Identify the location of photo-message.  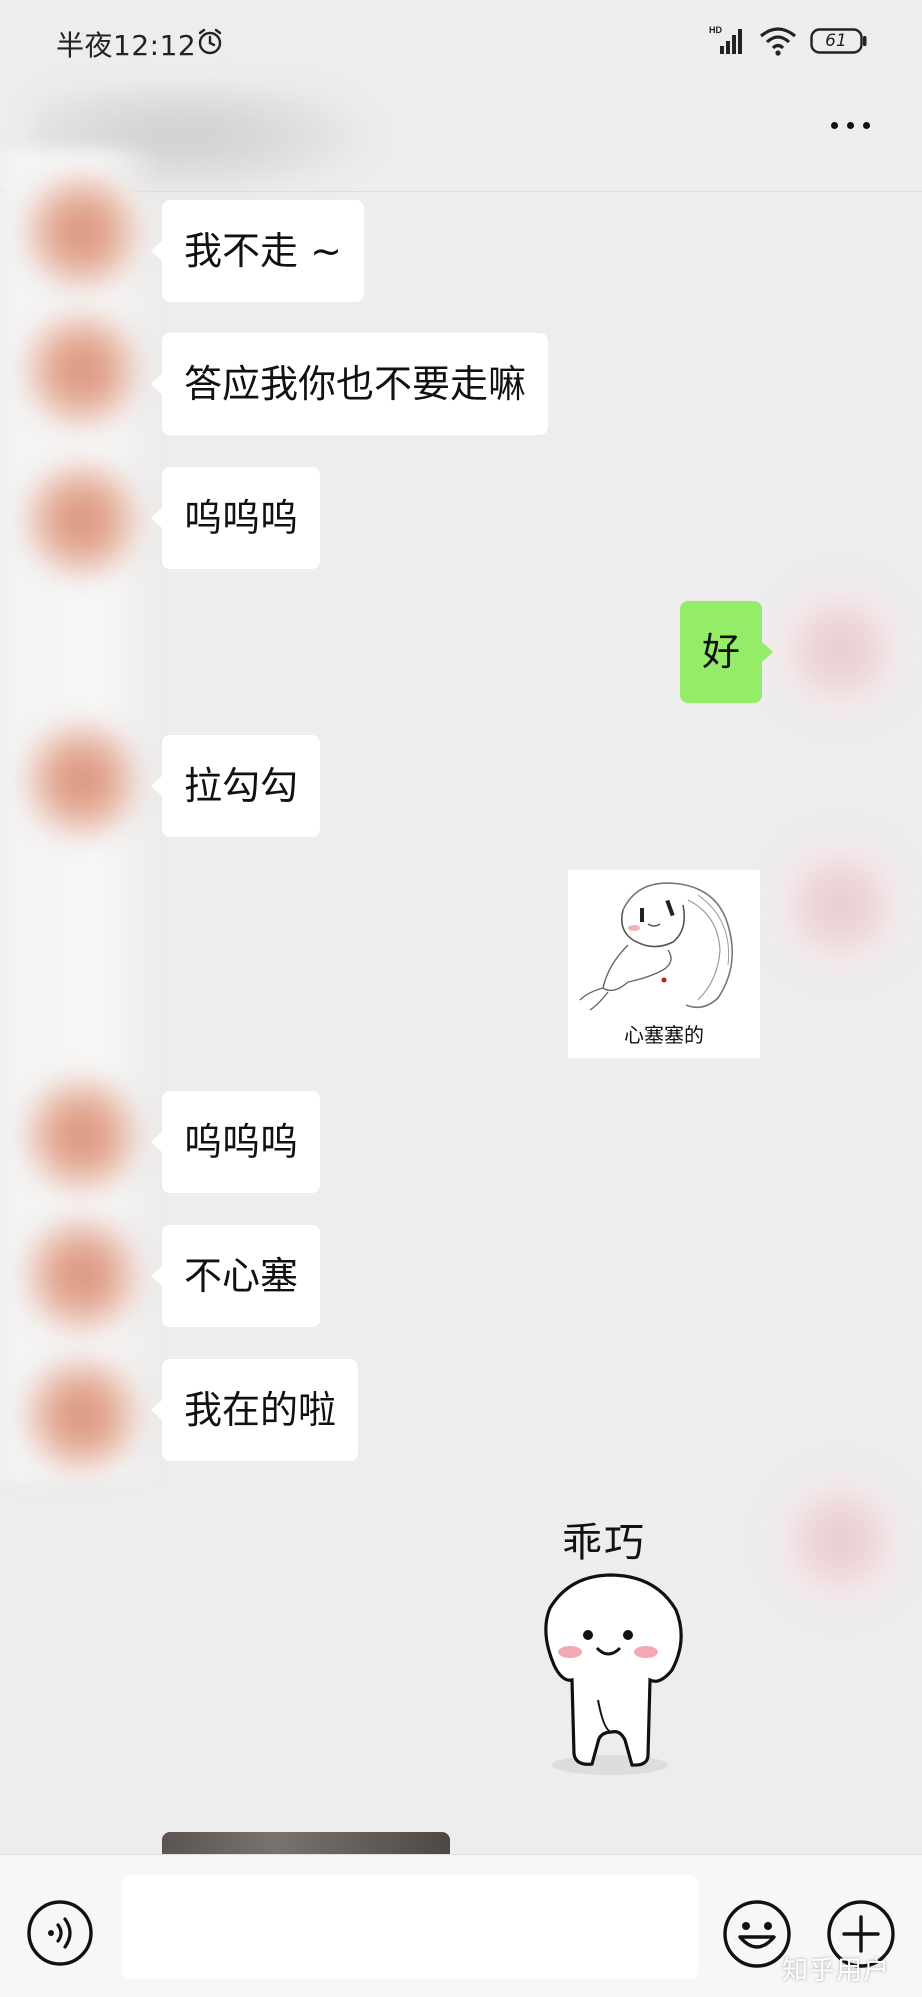
(306, 1843).